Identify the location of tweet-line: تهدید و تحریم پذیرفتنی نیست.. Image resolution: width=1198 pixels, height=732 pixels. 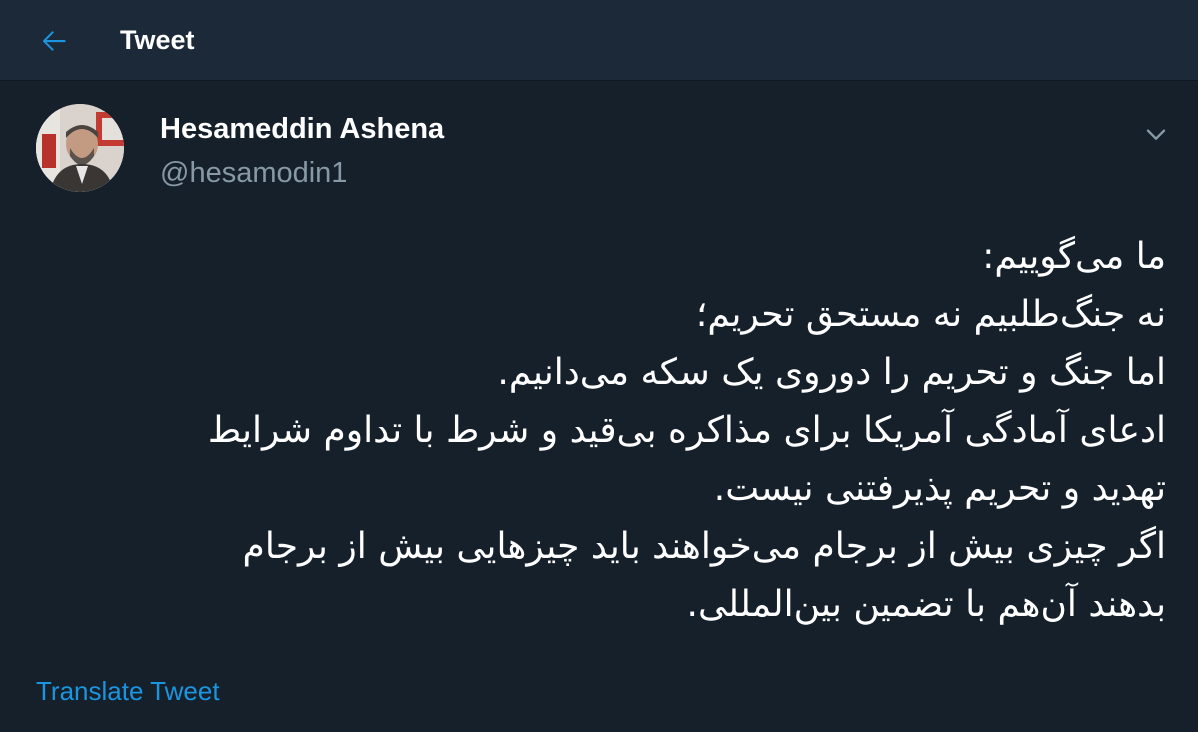
(939, 488).